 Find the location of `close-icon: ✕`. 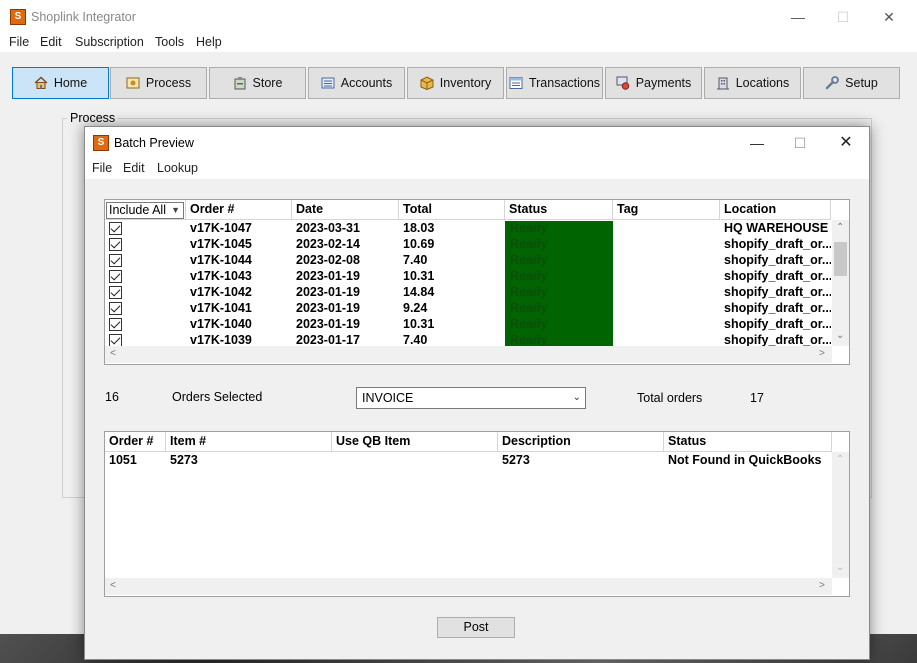

close-icon: ✕ is located at coordinates (889, 17).